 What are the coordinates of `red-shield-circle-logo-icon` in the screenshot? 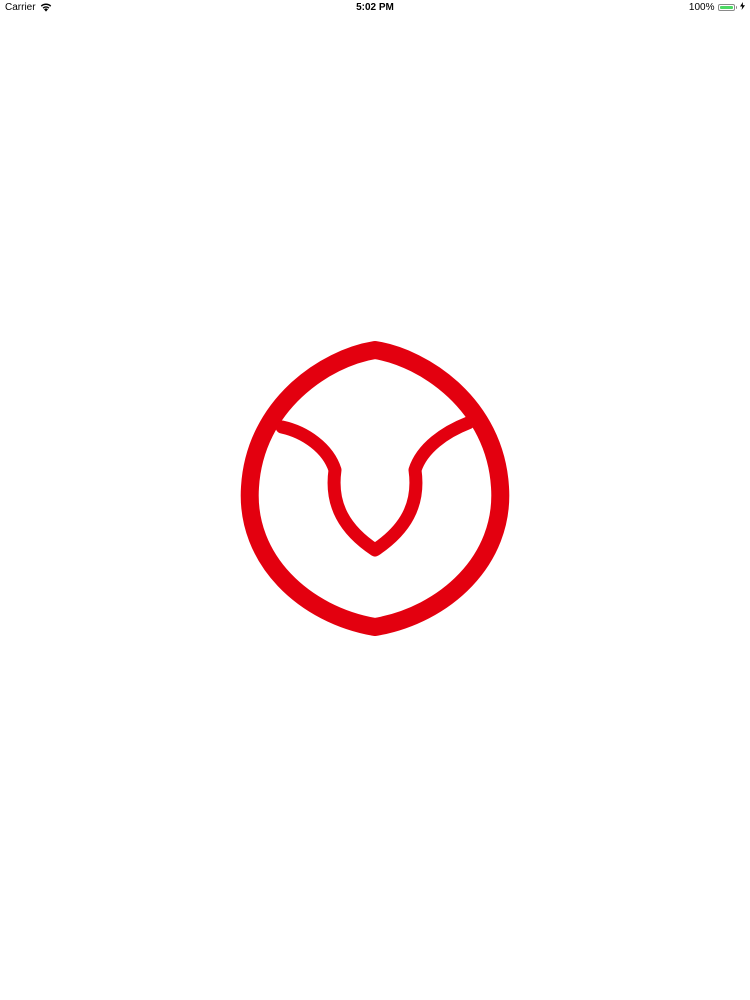 It's located at (375, 488).